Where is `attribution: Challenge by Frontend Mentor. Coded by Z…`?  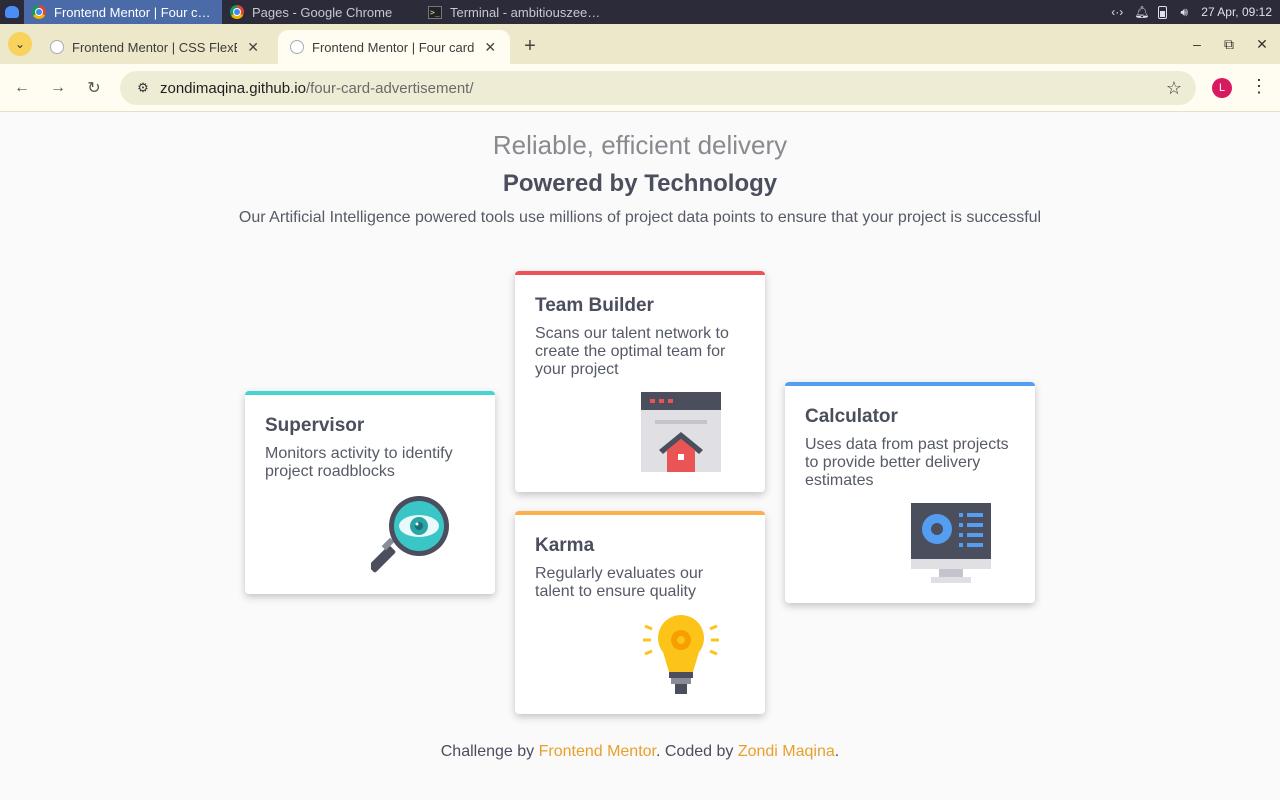 attribution: Challenge by Frontend Mentor. Coded by Z… is located at coordinates (640, 752).